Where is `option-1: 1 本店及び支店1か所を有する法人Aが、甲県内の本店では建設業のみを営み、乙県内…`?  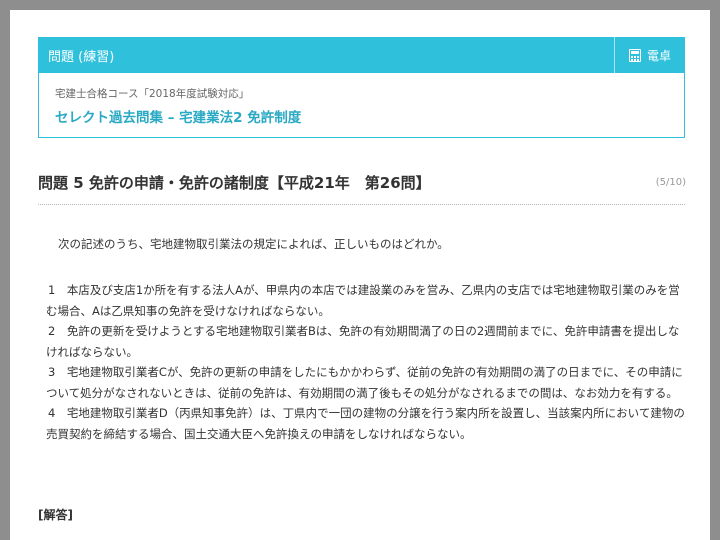
option-1: 1 本店及び支店1か所を有する法人Aが、甲県内の本店では建設業のみを営み、乙県内… is located at coordinates (363, 300).